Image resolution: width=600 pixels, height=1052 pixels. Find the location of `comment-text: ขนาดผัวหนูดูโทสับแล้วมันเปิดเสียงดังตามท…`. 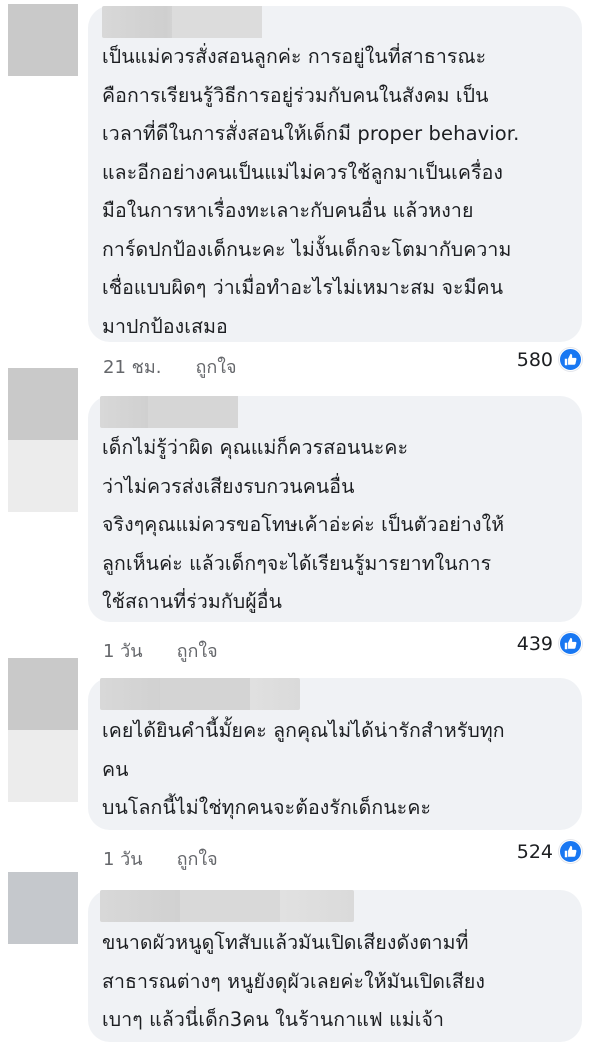

comment-text: ขนาดผัวหนูดูโทสับแล้วมันเปิดเสียงดังตามท… is located at coordinates (293, 981).